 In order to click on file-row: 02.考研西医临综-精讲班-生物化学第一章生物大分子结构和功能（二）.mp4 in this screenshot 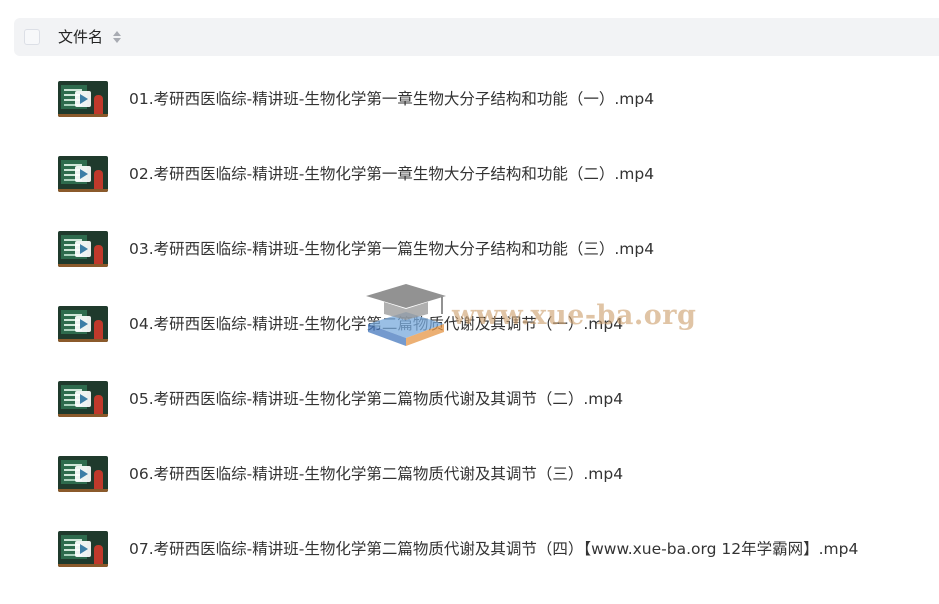, I will do `click(493, 175)`.